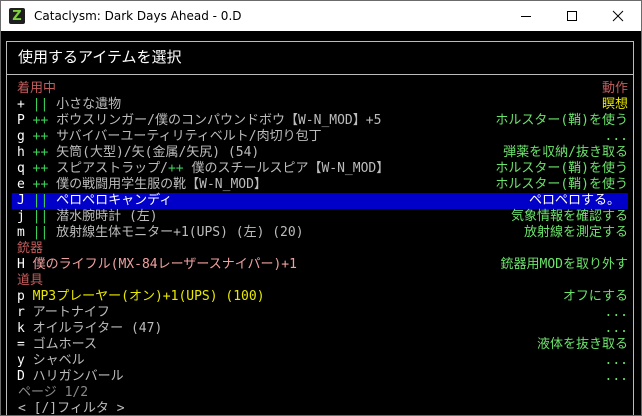 The image size is (642, 416). What do you see at coordinates (321, 105) in the screenshot?
I see `list-item: + || 小さな遺物 瞑想` at bounding box center [321, 105].